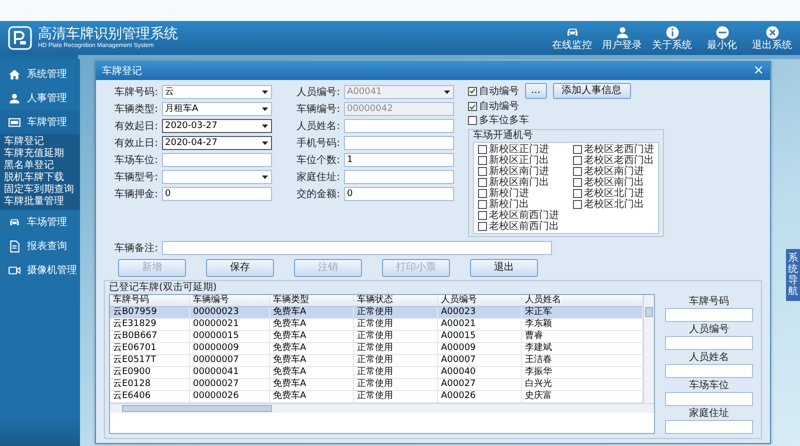 This screenshot has width=800, height=446. Describe the element at coordinates (376, 385) in the screenshot. I see `table-row: 云E0128 00000027 免费车A 正常使用 A00027 白兴光` at that location.